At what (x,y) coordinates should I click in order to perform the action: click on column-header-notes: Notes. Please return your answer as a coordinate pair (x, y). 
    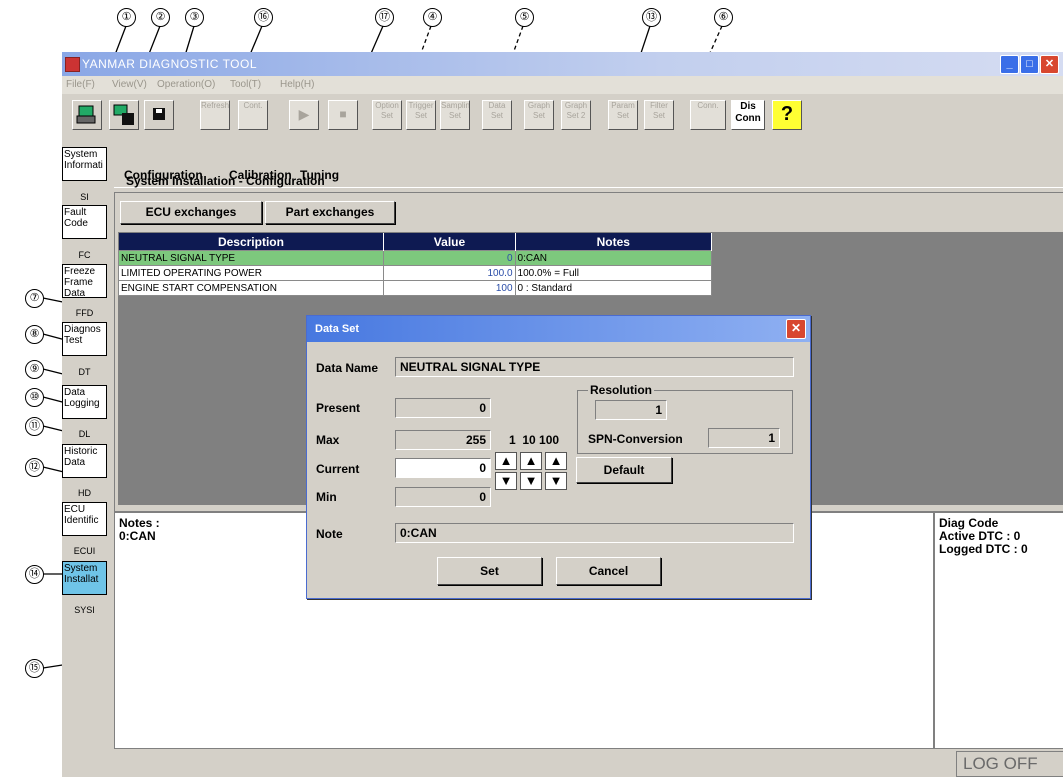
    Looking at the image, I should click on (614, 242).